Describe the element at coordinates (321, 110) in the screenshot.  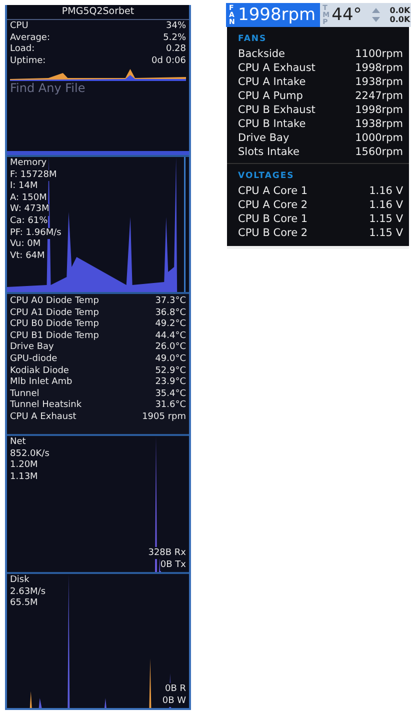
I see `menu-item: CPU B Exhaust 1998rpm` at that location.